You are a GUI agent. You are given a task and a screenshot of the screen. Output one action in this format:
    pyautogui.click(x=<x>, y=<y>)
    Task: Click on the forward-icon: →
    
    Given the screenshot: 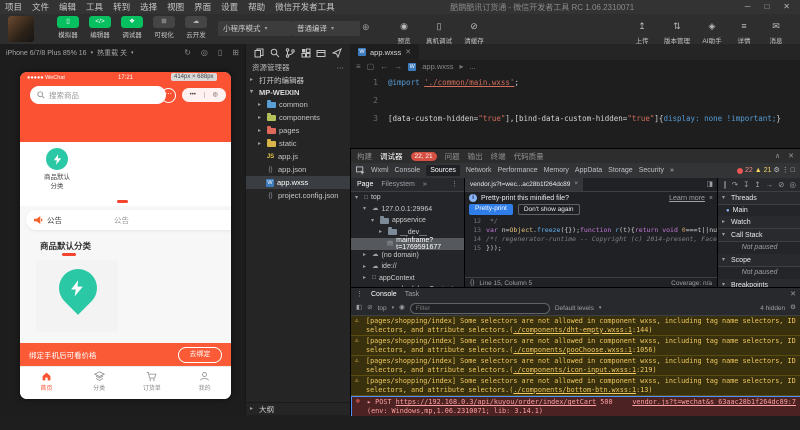 What is the action you would take?
    pyautogui.click(x=398, y=66)
    